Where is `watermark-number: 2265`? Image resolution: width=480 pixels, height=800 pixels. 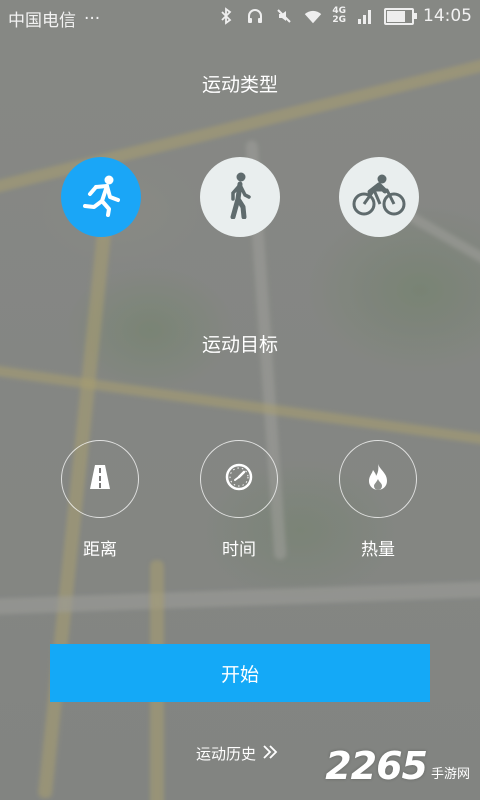 watermark-number: 2265 is located at coordinates (376, 766).